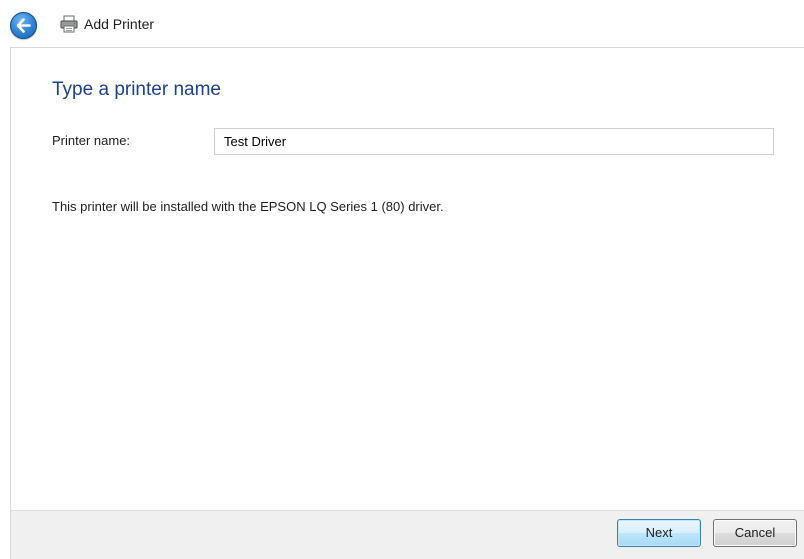 Image resolution: width=804 pixels, height=559 pixels. Describe the element at coordinates (119, 24) in the screenshot. I see `window-title: Add Printer` at that location.